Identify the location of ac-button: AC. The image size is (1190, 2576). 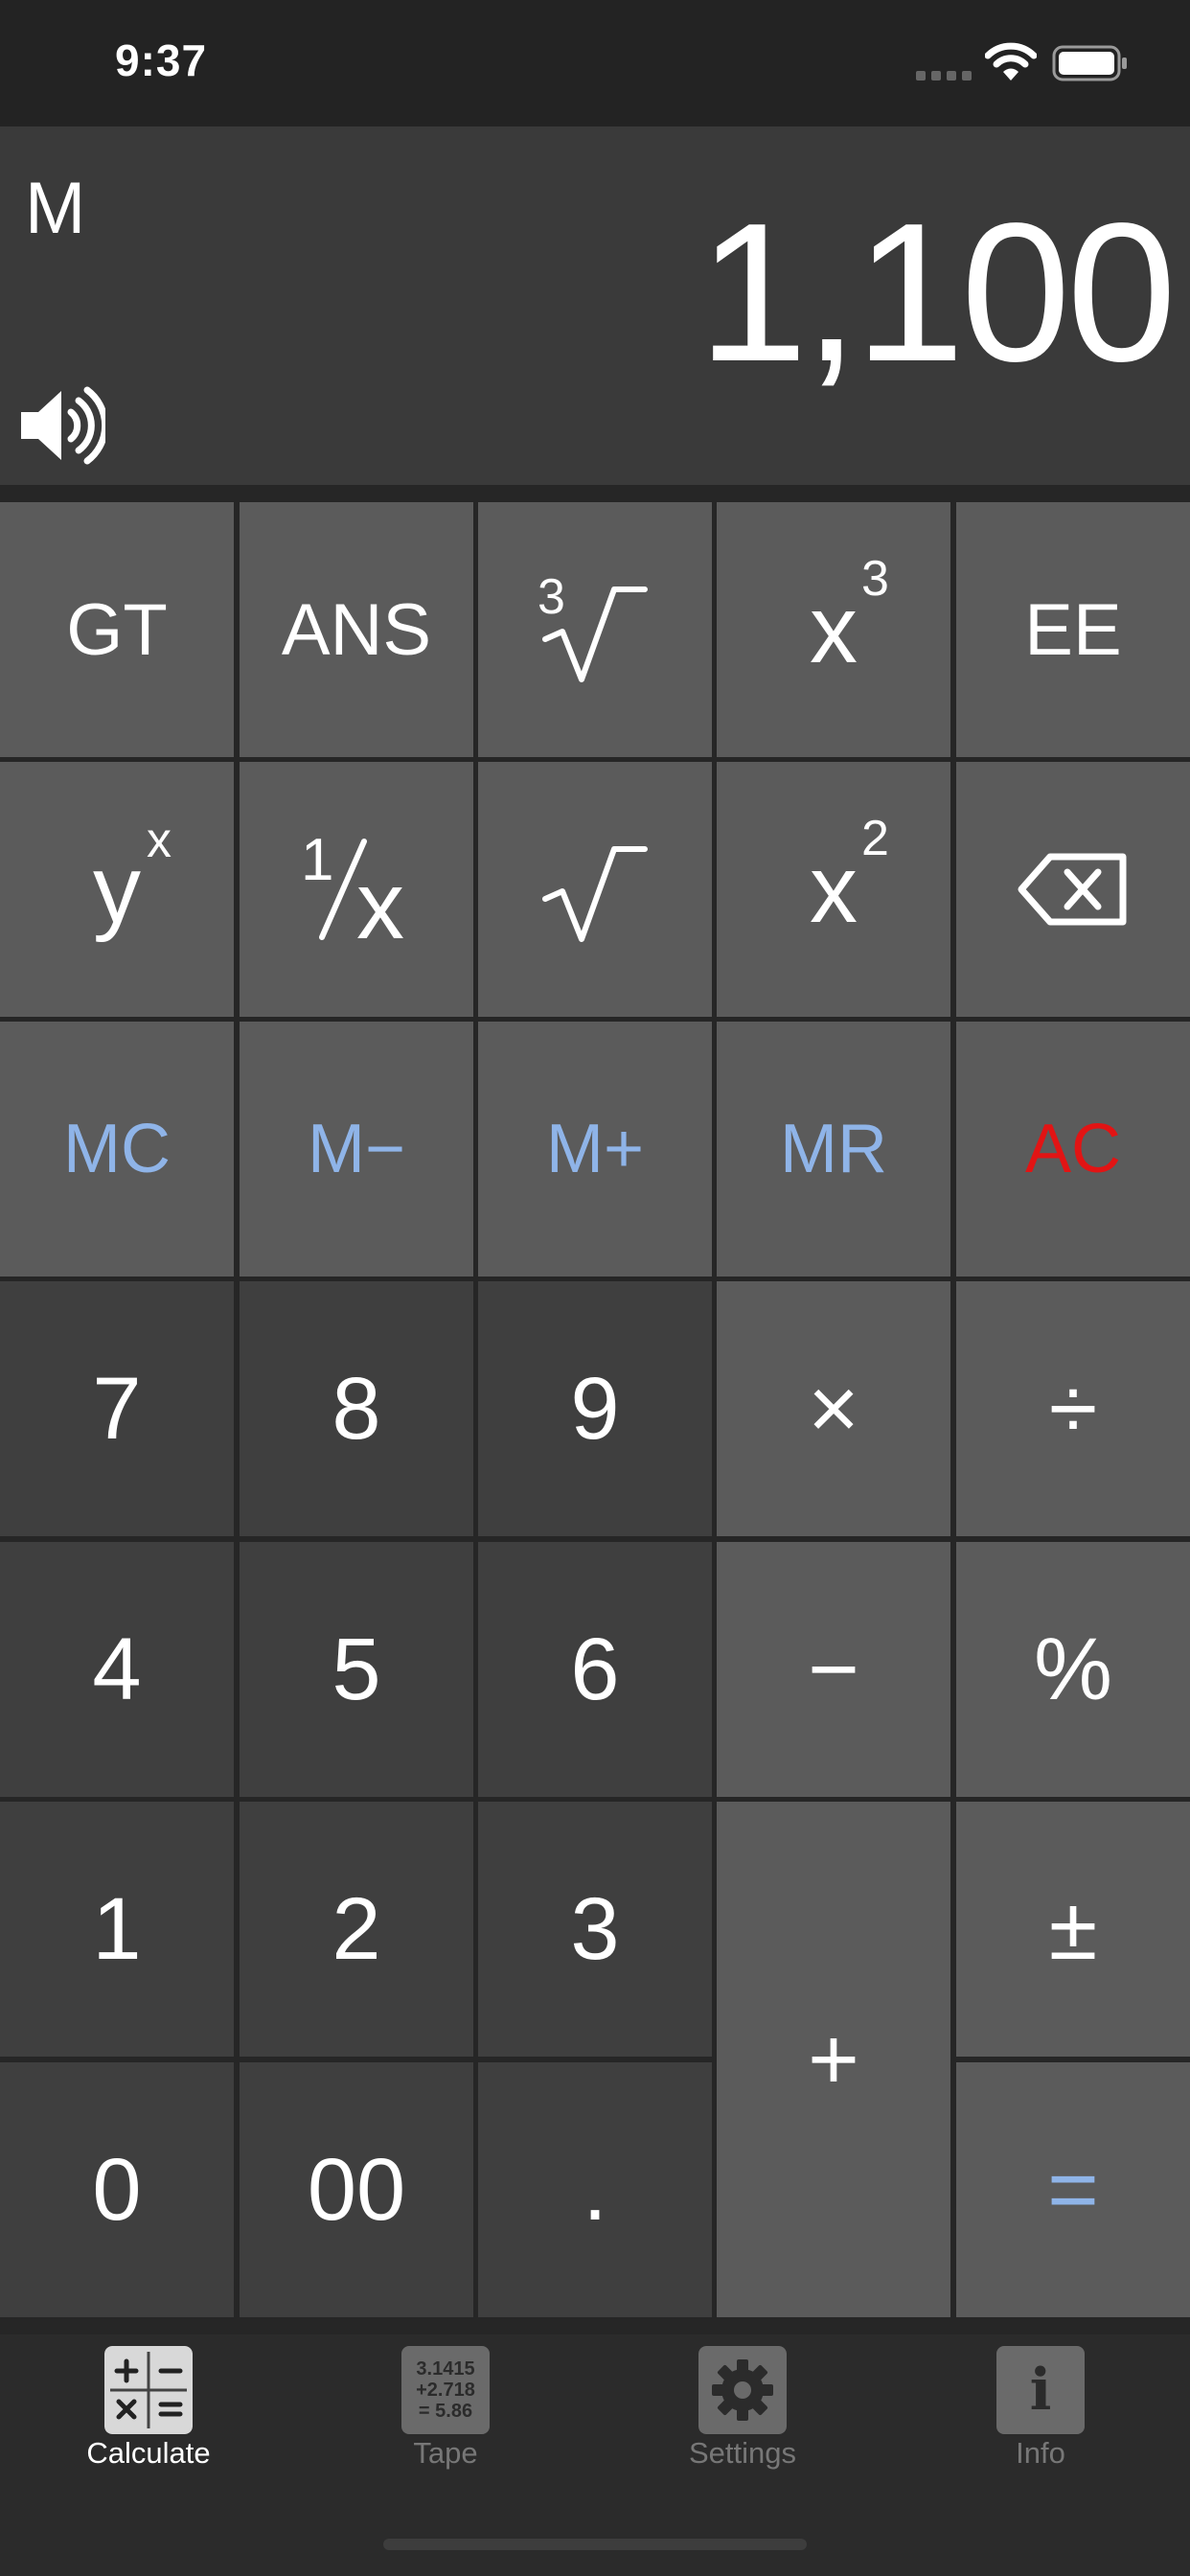
(1073, 1149).